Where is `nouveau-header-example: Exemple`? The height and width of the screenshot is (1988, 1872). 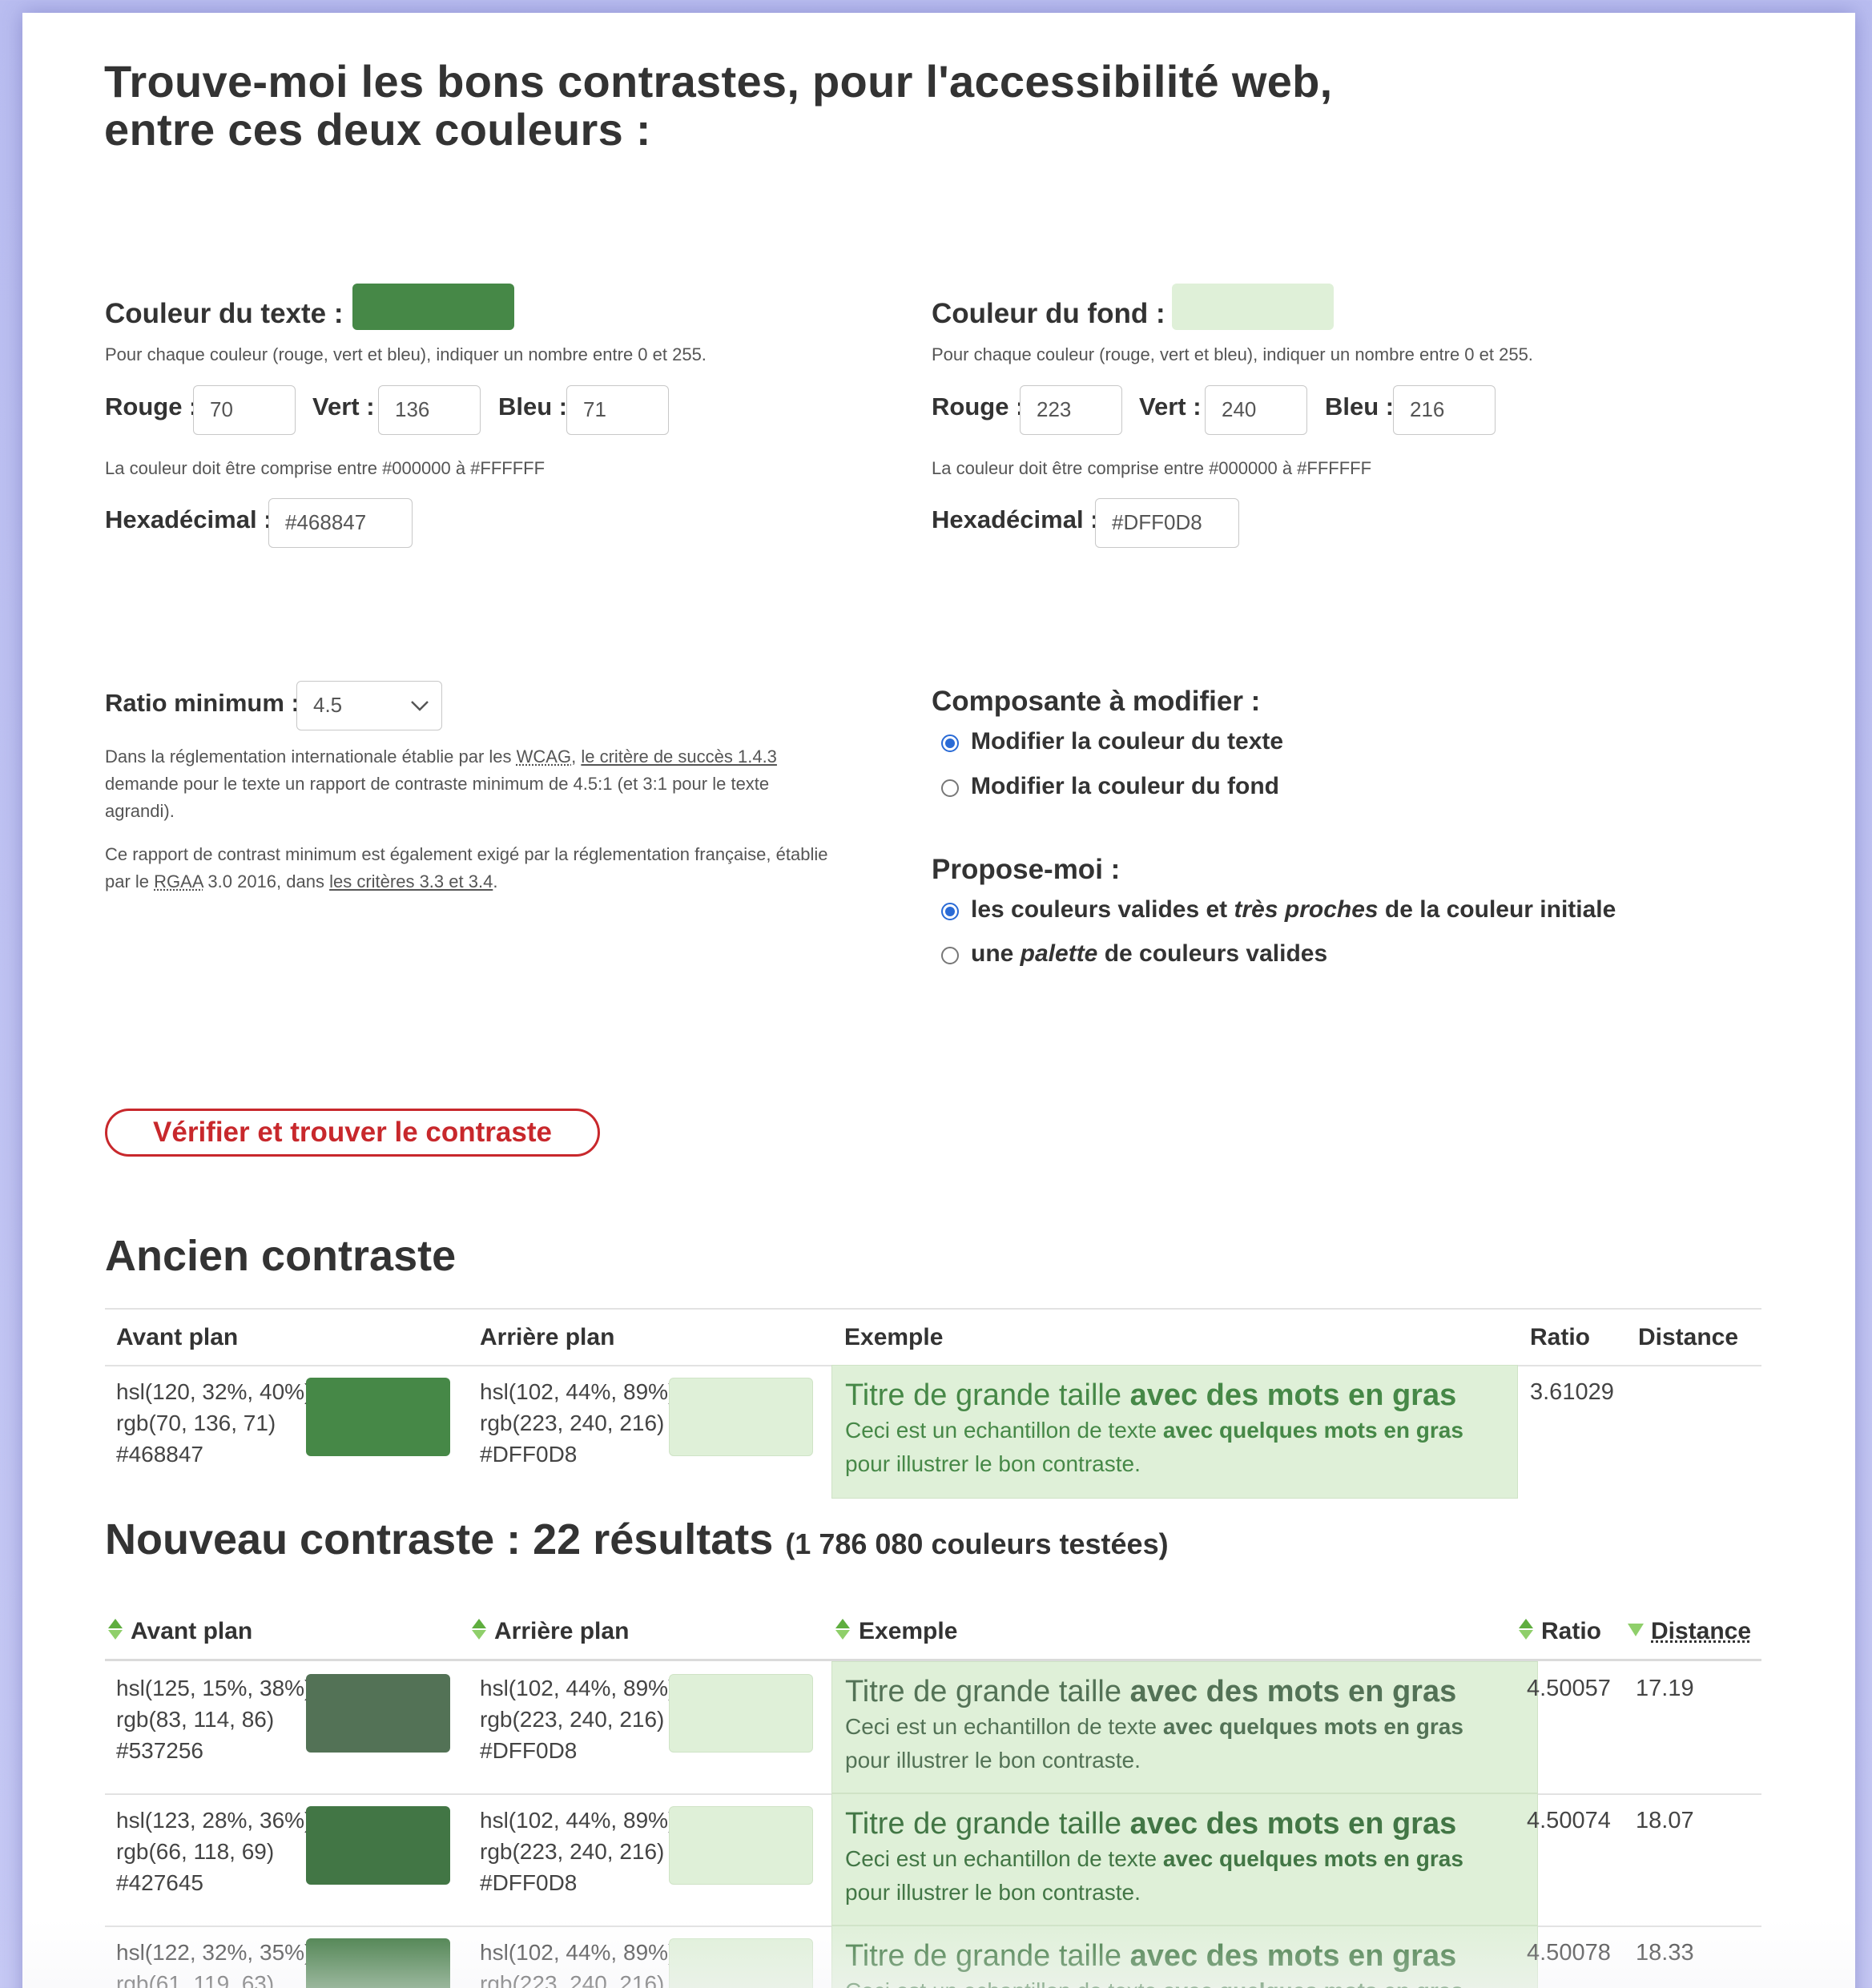
nouveau-header-example: Exemple is located at coordinates (908, 1631).